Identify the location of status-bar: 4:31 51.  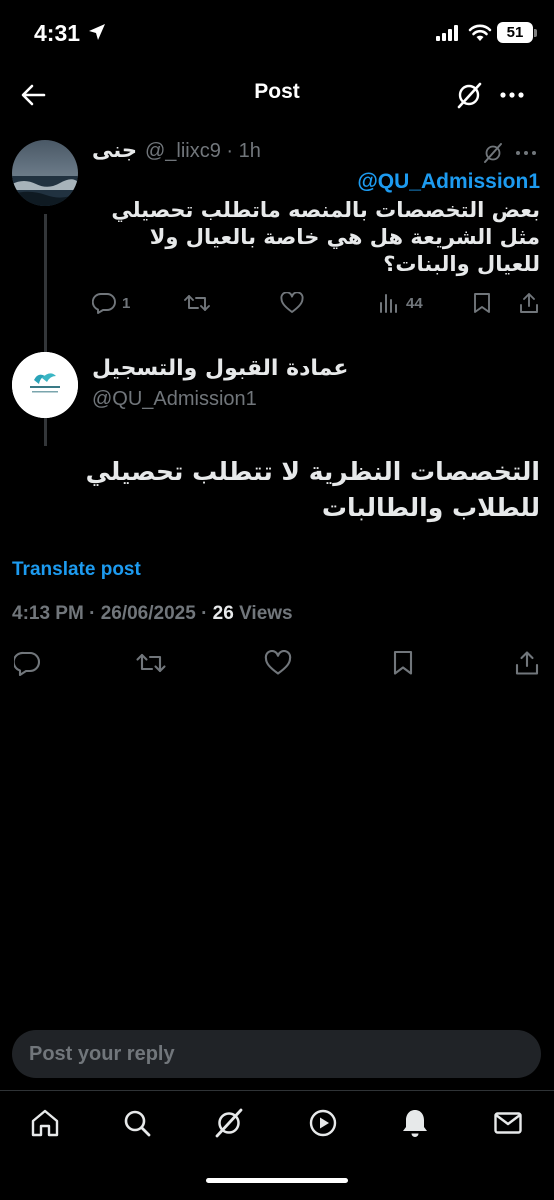
(277, 33).